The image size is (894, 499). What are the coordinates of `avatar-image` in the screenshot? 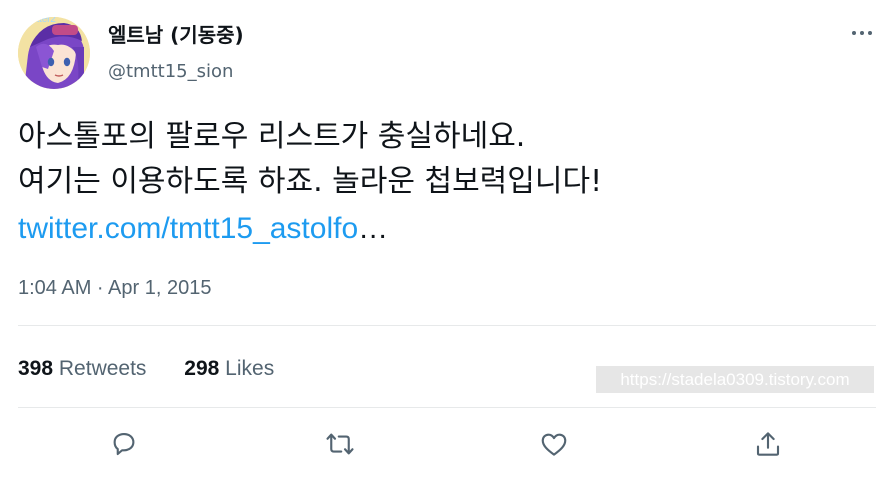 It's located at (54, 53).